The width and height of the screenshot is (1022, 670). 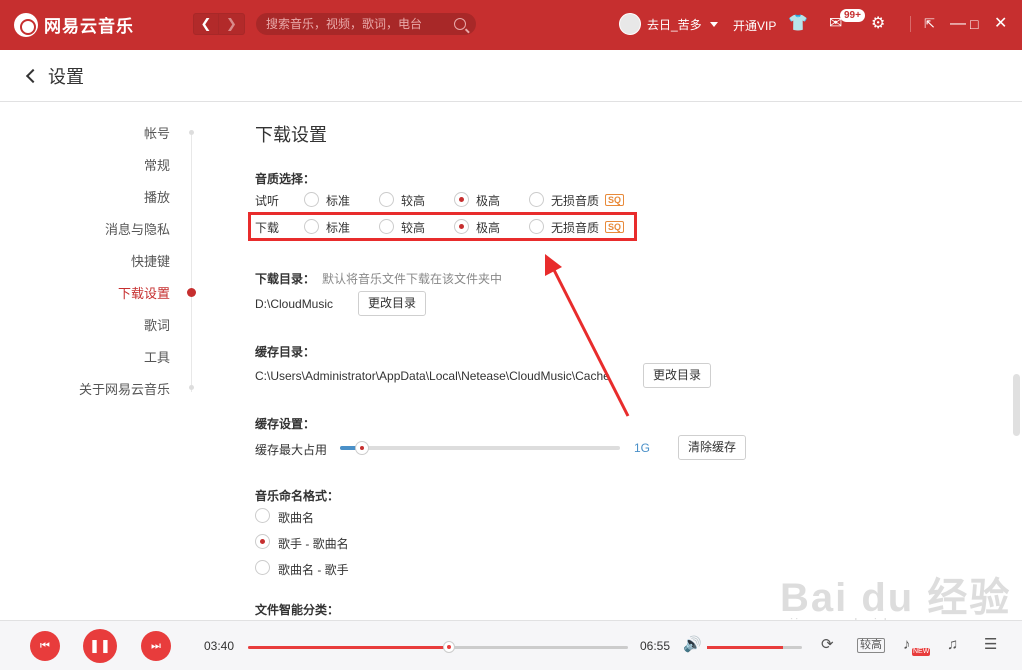 I want to click on sidebar-line, so click(x=191, y=262).